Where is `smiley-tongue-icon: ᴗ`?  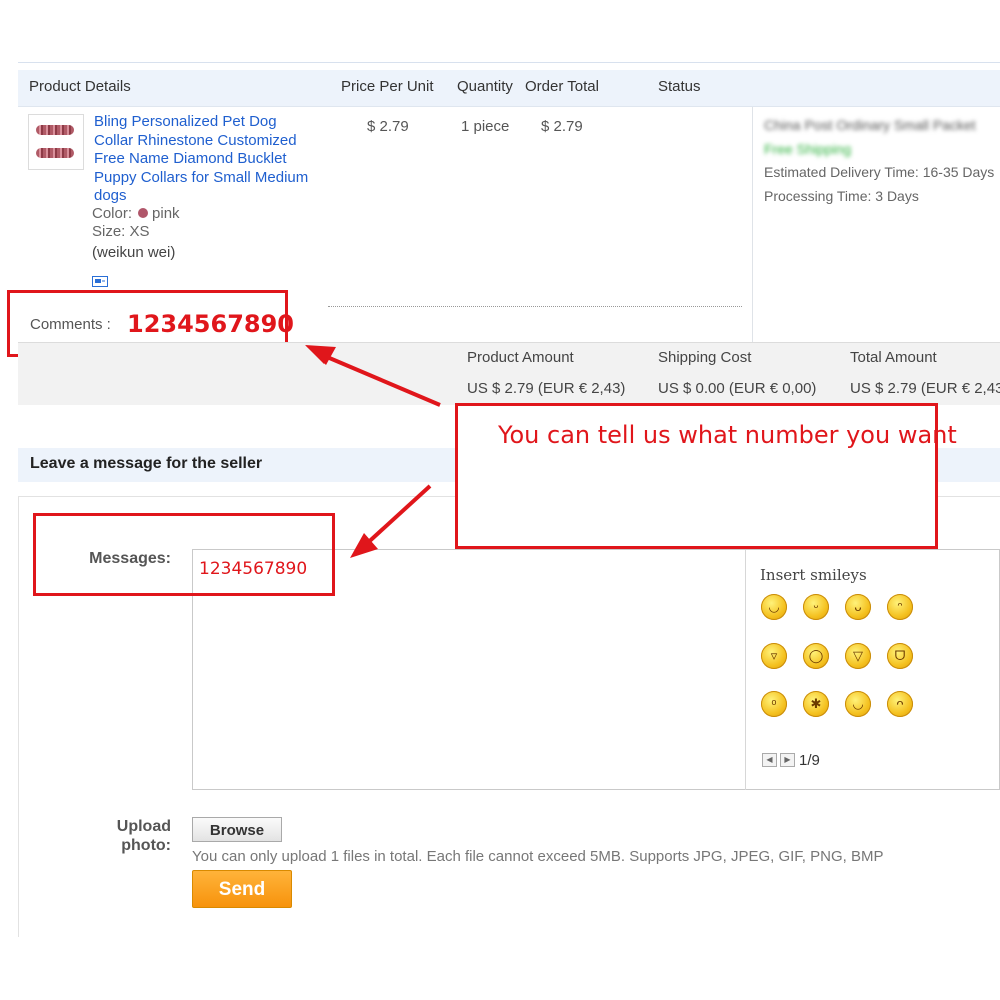
smiley-tongue-icon: ᴗ is located at coordinates (858, 607).